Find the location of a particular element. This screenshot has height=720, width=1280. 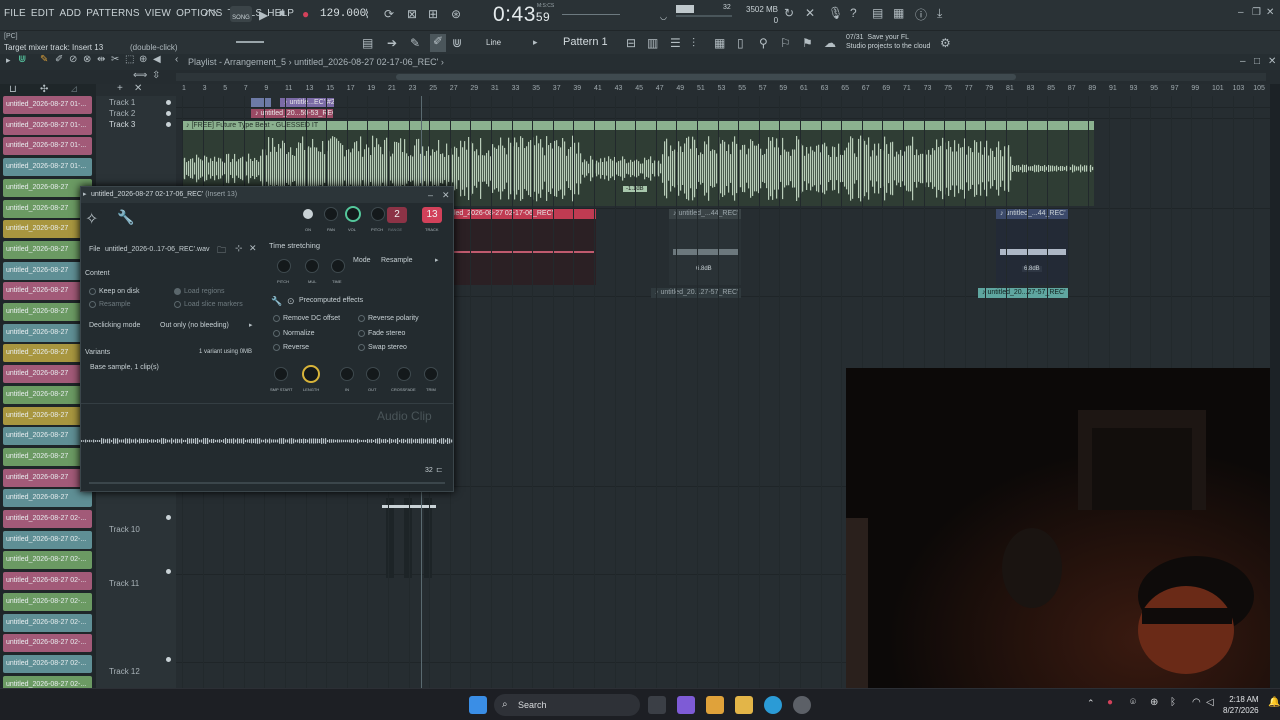

sidebar-icon-1: ⊔ is located at coordinates (13, 89).